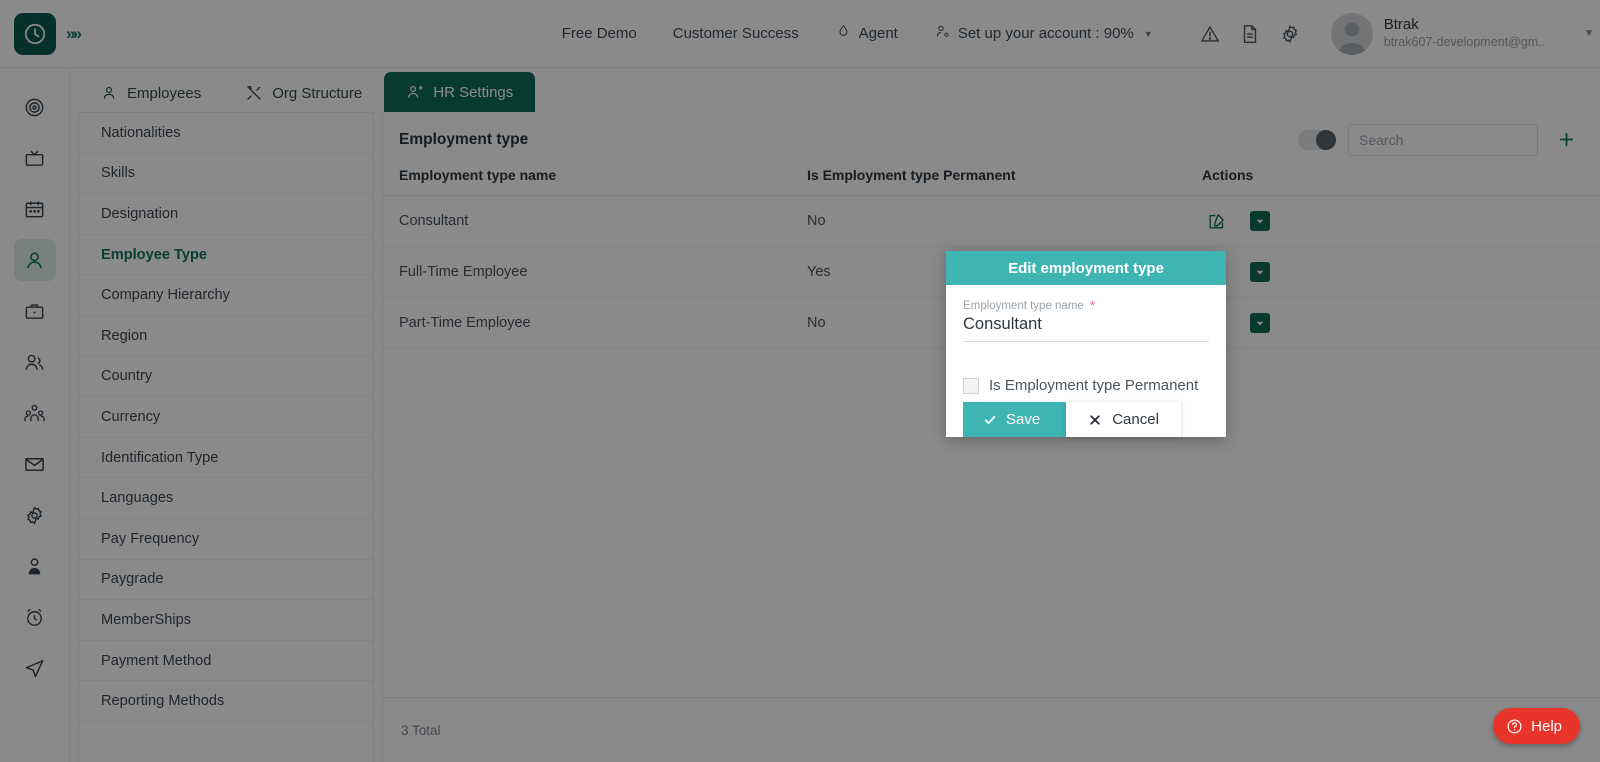  Describe the element at coordinates (1135, 419) in the screenshot. I see `cancel-label: Cancel` at that location.